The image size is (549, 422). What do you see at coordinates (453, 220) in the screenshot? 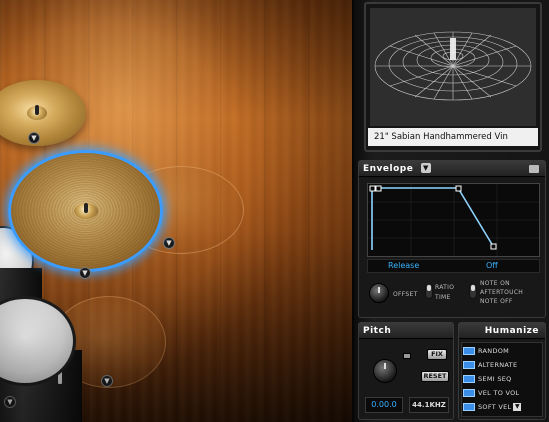
I see `envelope-graph` at bounding box center [453, 220].